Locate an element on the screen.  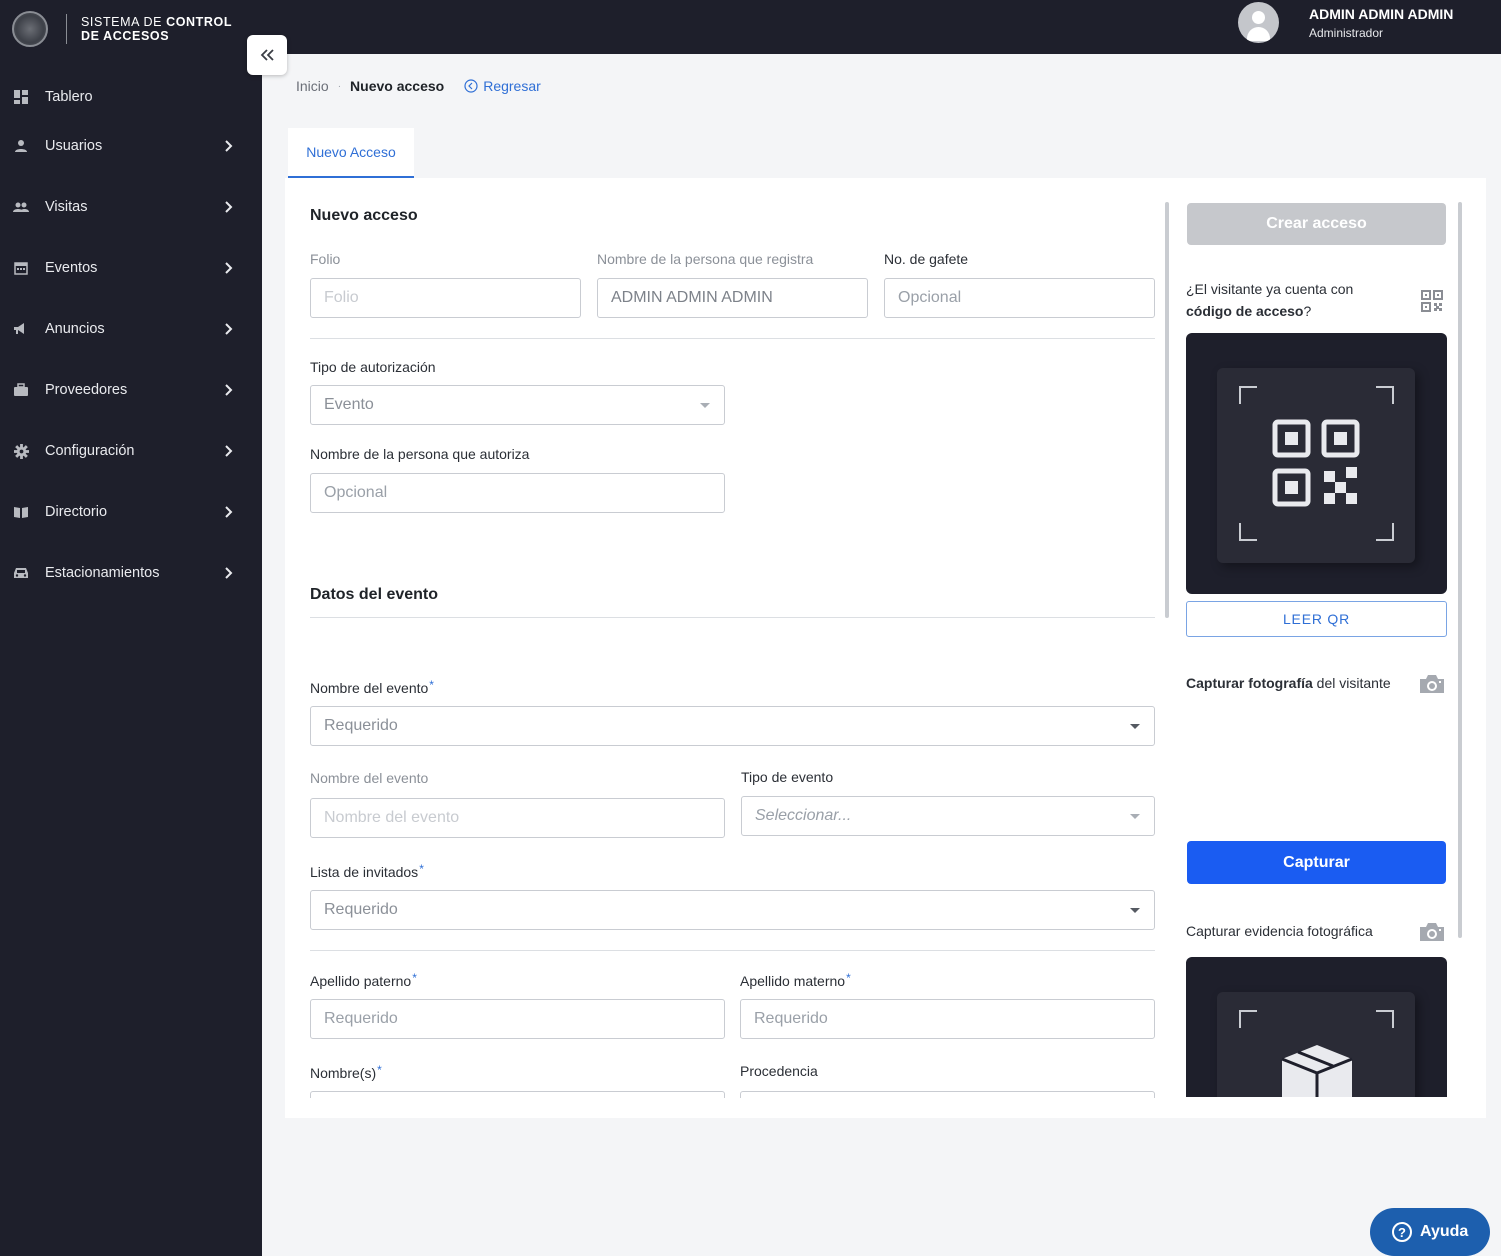
sidebar-item-visitas: Visitas is located at coordinates (131, 207).